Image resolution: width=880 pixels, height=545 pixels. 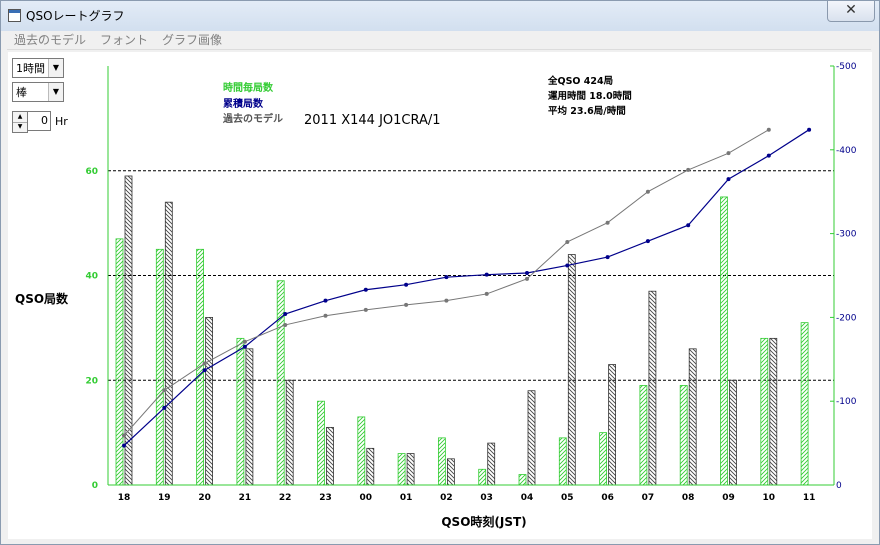 What do you see at coordinates (590, 96) in the screenshot?
I see `stat-operating-time: 運用時間 18.0時間` at bounding box center [590, 96].